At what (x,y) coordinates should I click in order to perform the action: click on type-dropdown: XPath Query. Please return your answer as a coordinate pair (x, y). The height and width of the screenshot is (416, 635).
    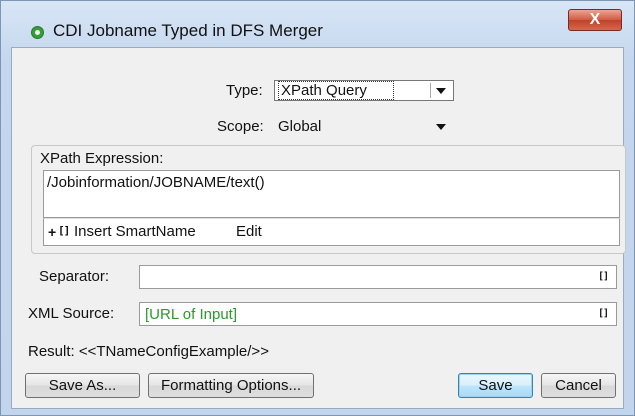
    Looking at the image, I should click on (364, 90).